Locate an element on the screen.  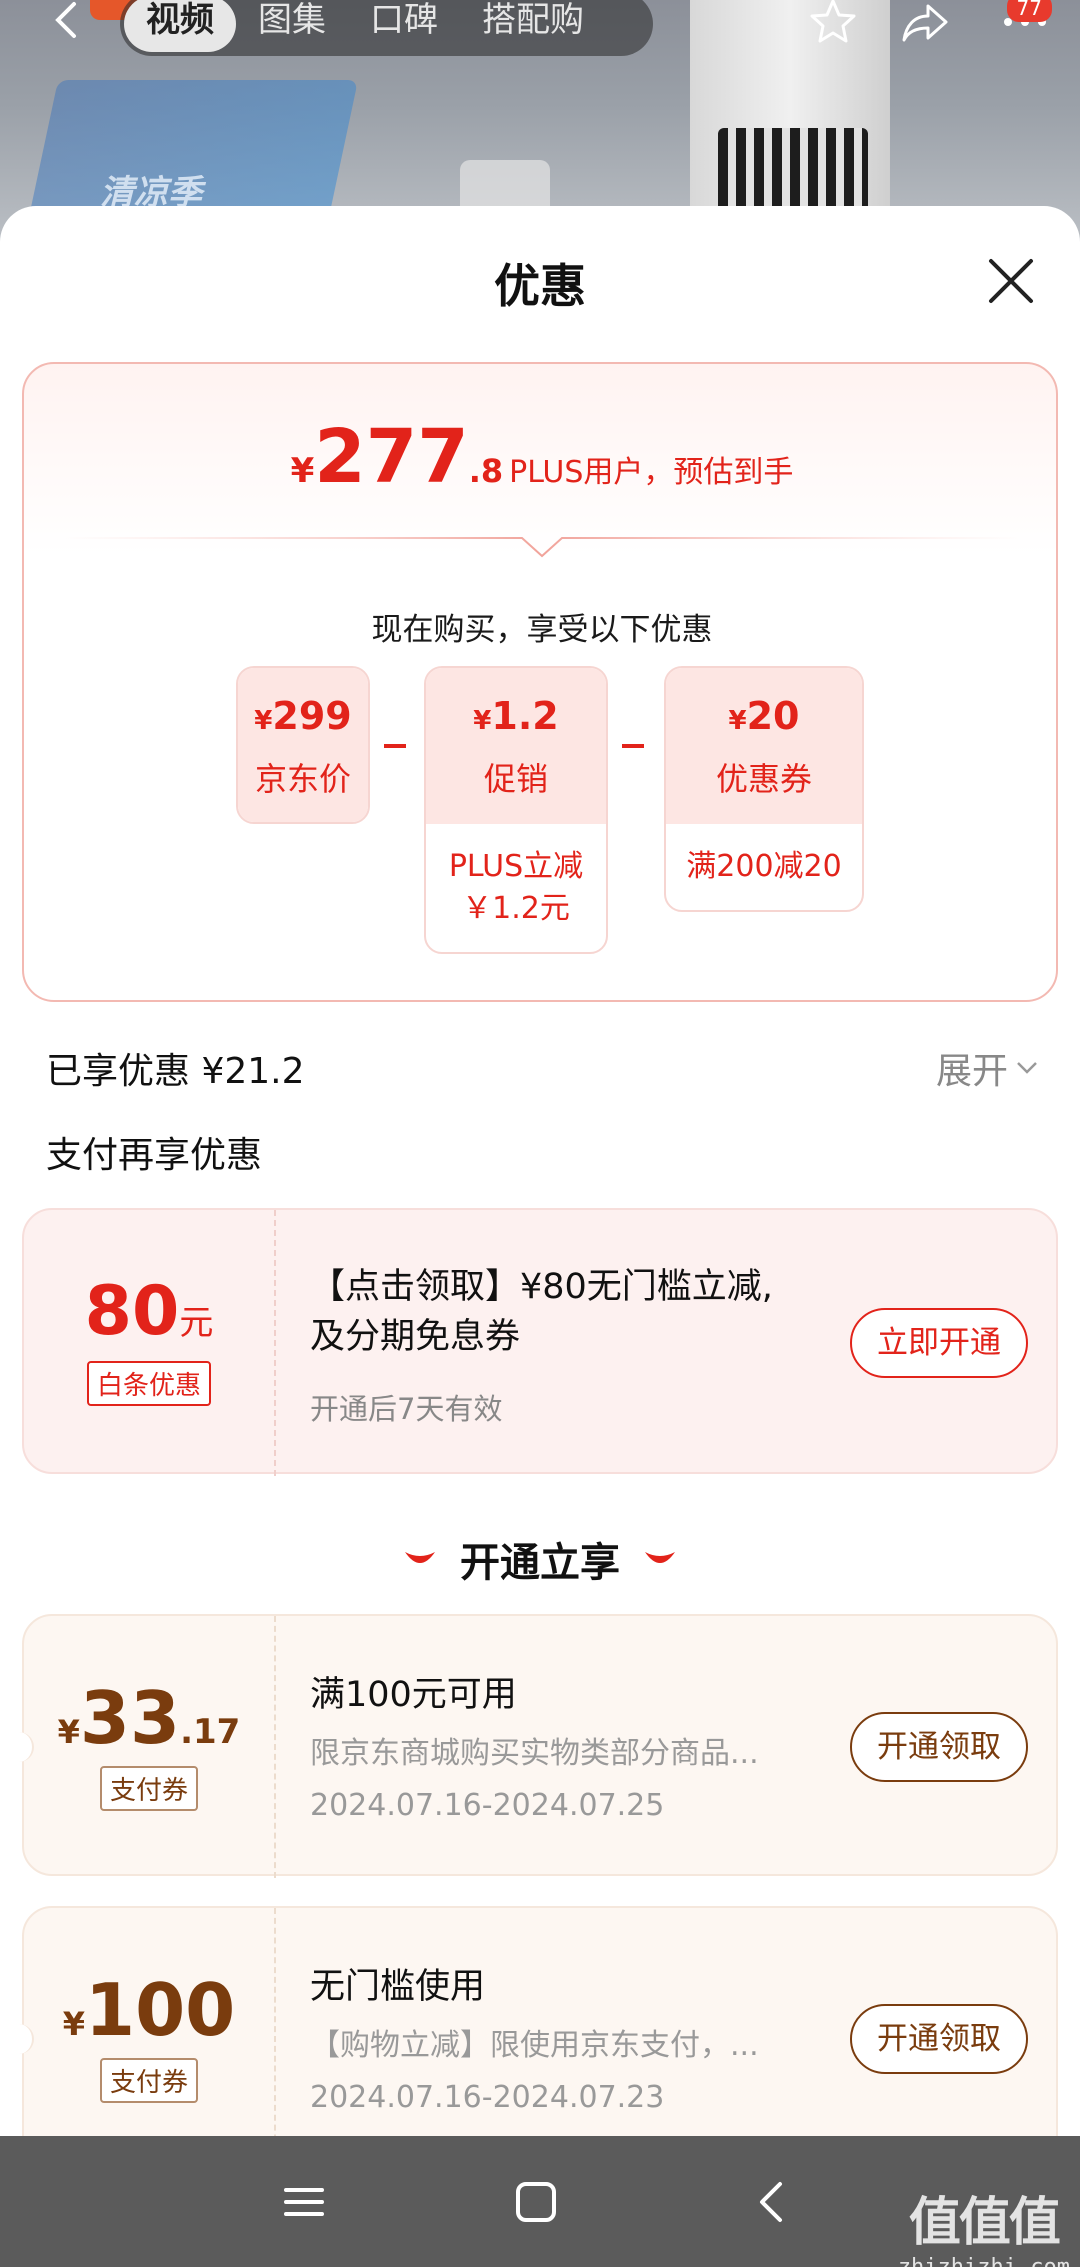
open-section-title: 开通立享 is located at coordinates (540, 1563).